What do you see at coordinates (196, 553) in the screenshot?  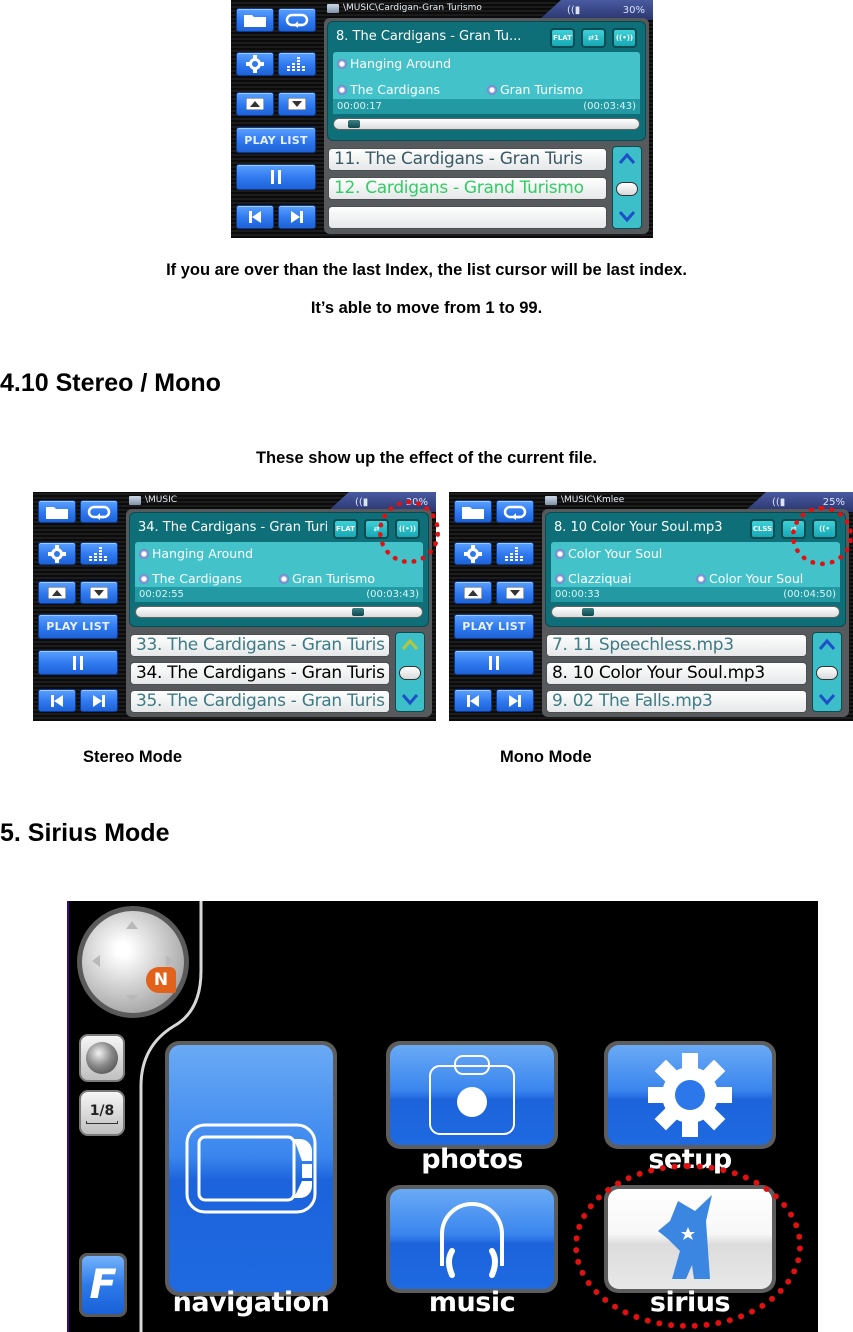 I see `song-title: Hanging Around` at bounding box center [196, 553].